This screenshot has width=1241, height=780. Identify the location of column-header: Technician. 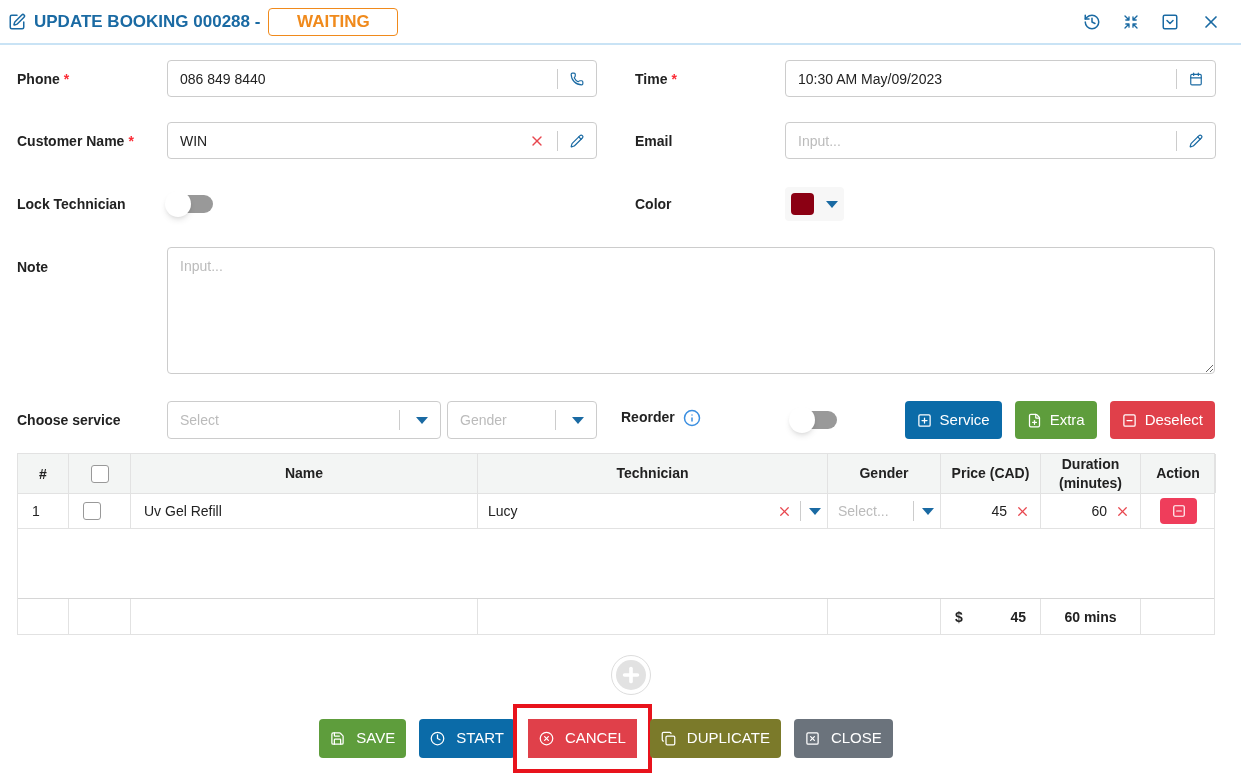
(652, 473).